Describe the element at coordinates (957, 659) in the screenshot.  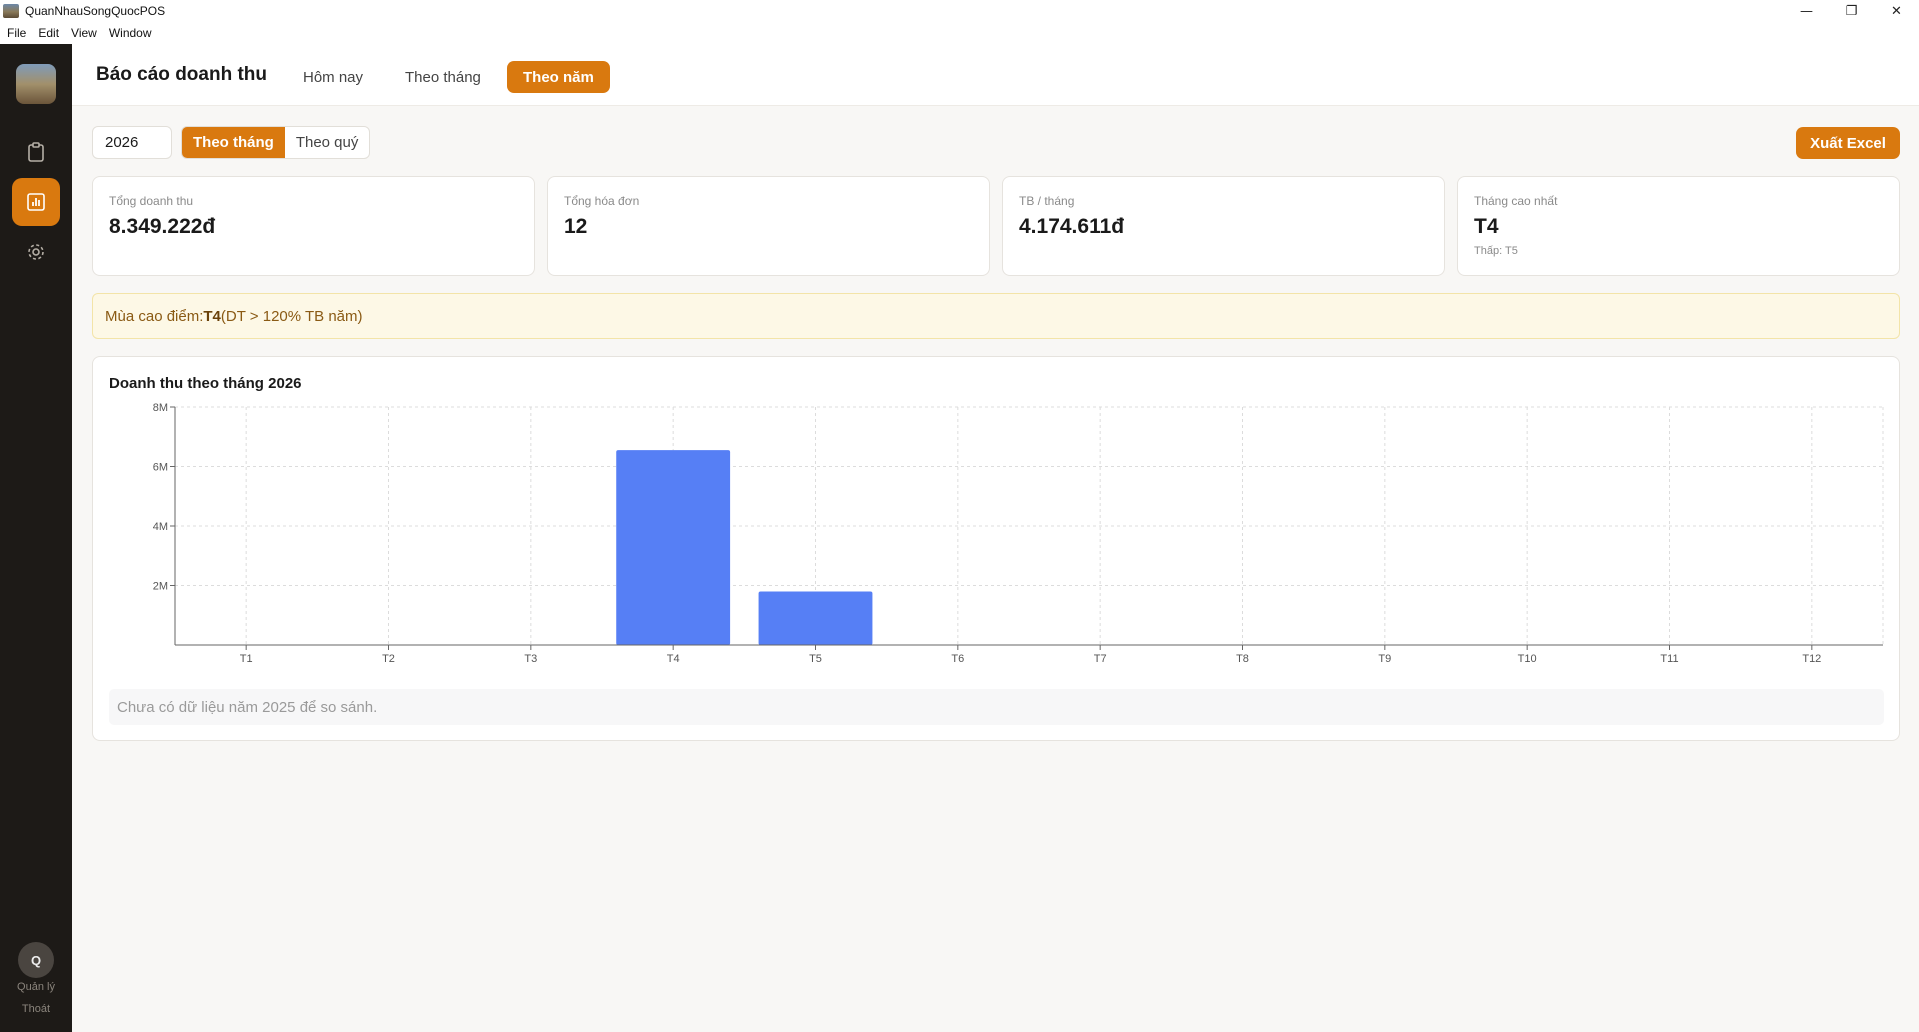
I see `x-tick-label: T6` at that location.